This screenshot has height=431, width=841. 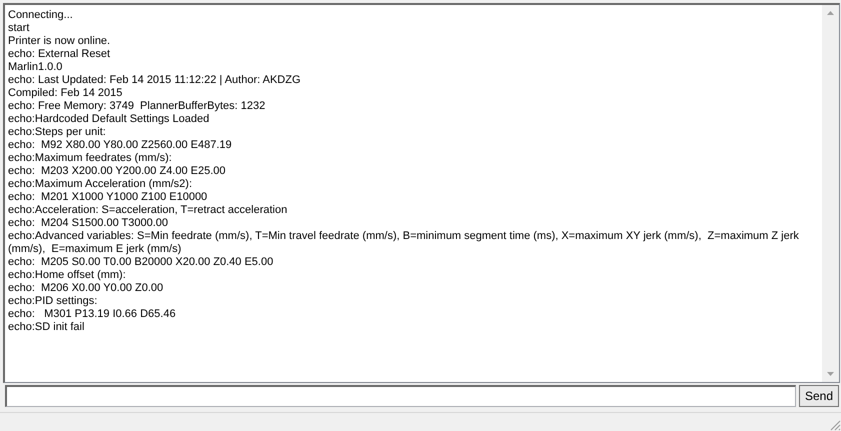 What do you see at coordinates (100, 184) in the screenshot?
I see `log-line: echo:Maximum Acceleration (mm/s2):` at bounding box center [100, 184].